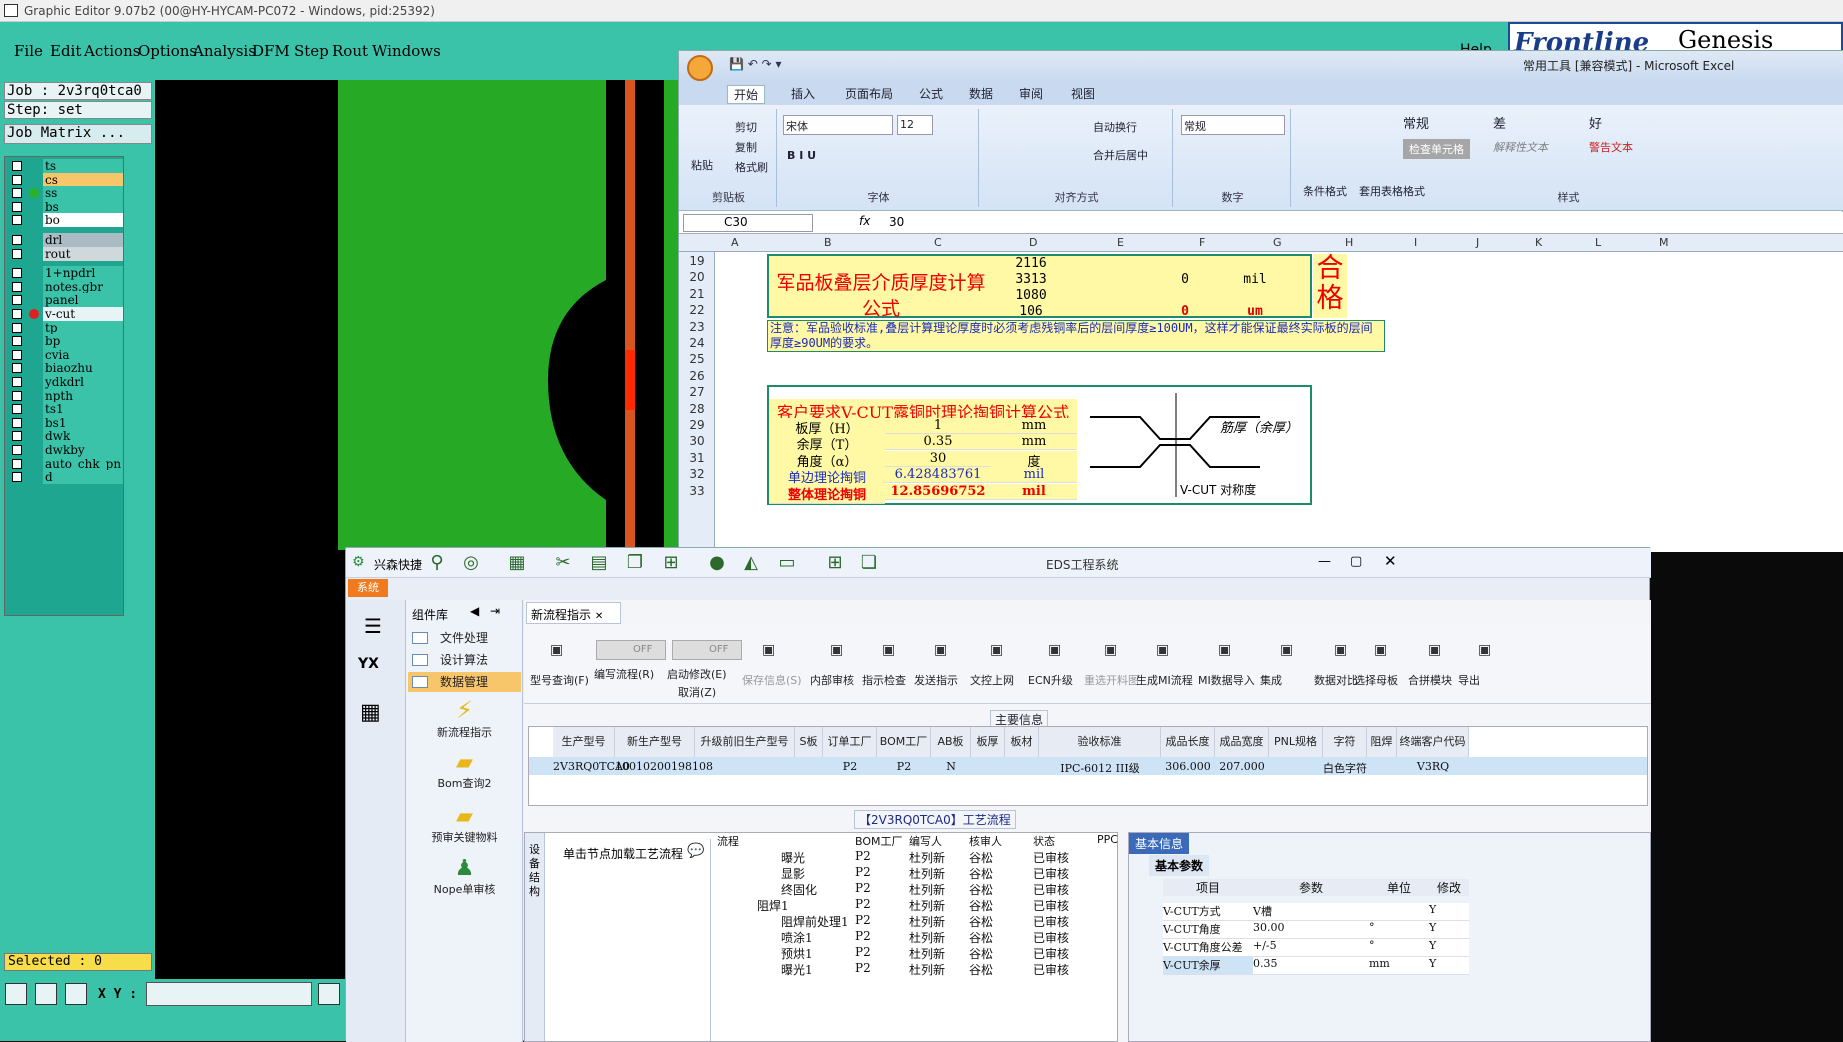  Describe the element at coordinates (863, 872) in the screenshot. I see `flow-cell-1-1: P2` at that location.